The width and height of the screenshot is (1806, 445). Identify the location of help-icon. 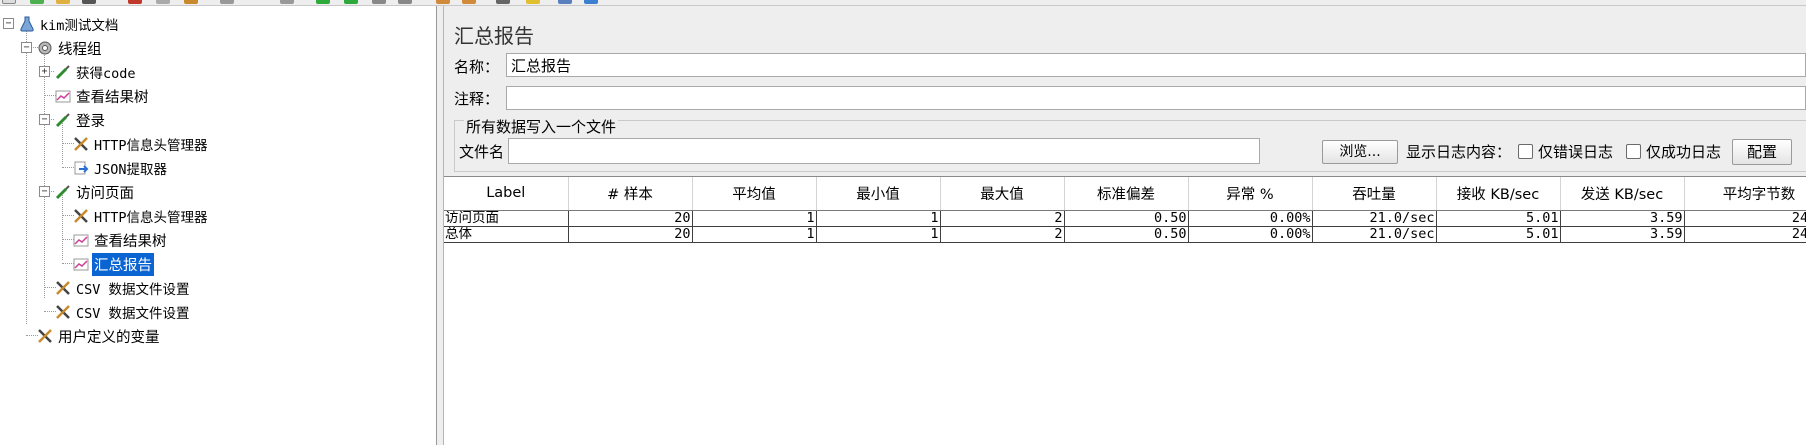
(591, 2).